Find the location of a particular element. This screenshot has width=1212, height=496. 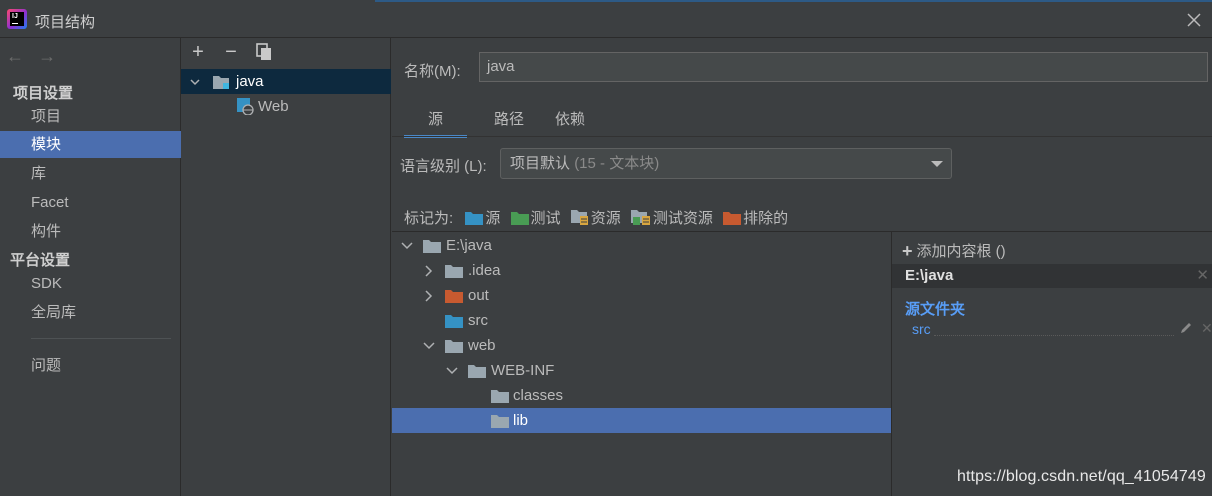

tree-row-label: src is located at coordinates (478, 320).